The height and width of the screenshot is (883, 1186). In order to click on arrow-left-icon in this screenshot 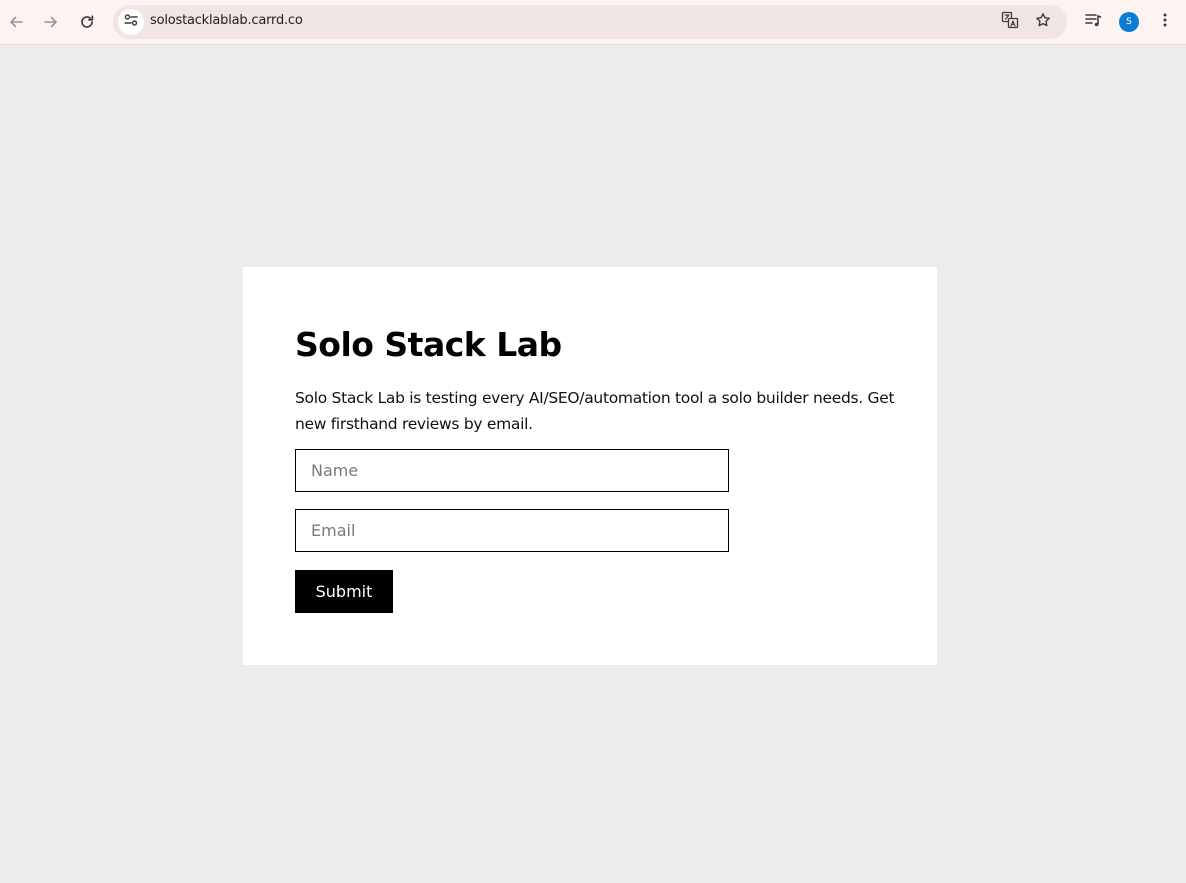, I will do `click(16, 22)`.